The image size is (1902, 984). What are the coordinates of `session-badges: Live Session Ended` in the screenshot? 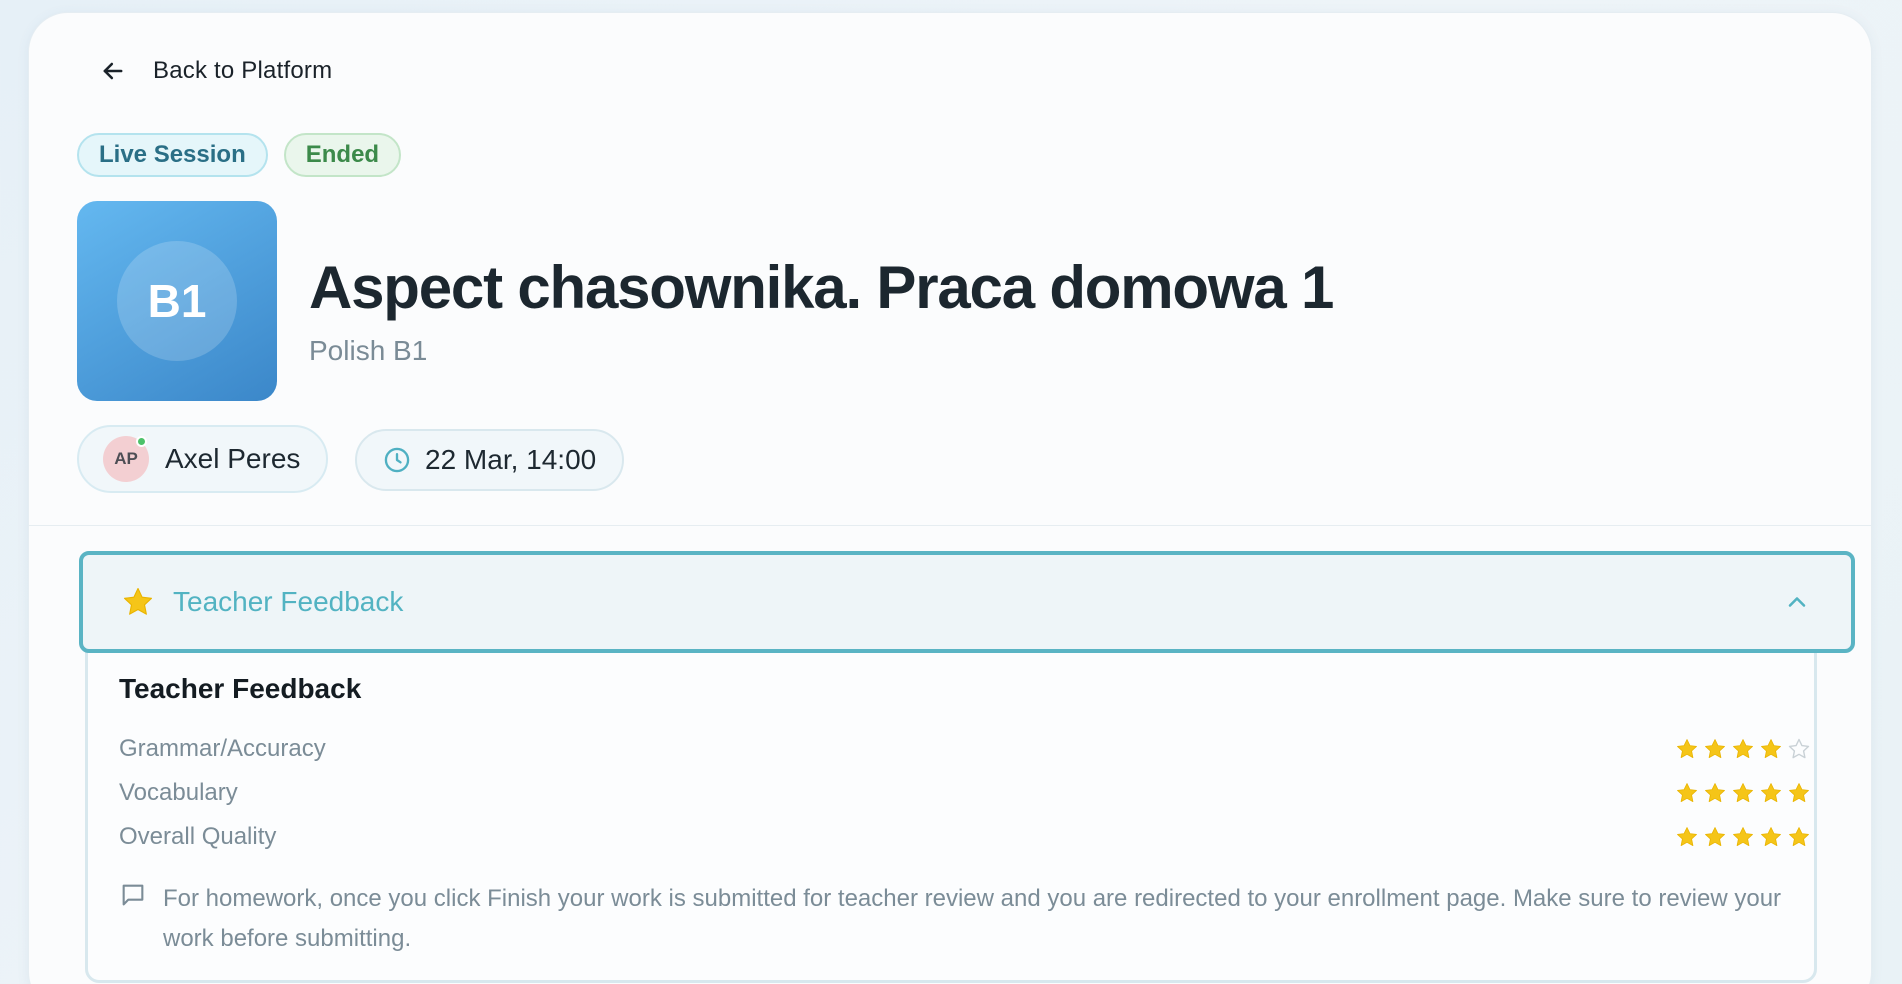 It's located at (239, 155).